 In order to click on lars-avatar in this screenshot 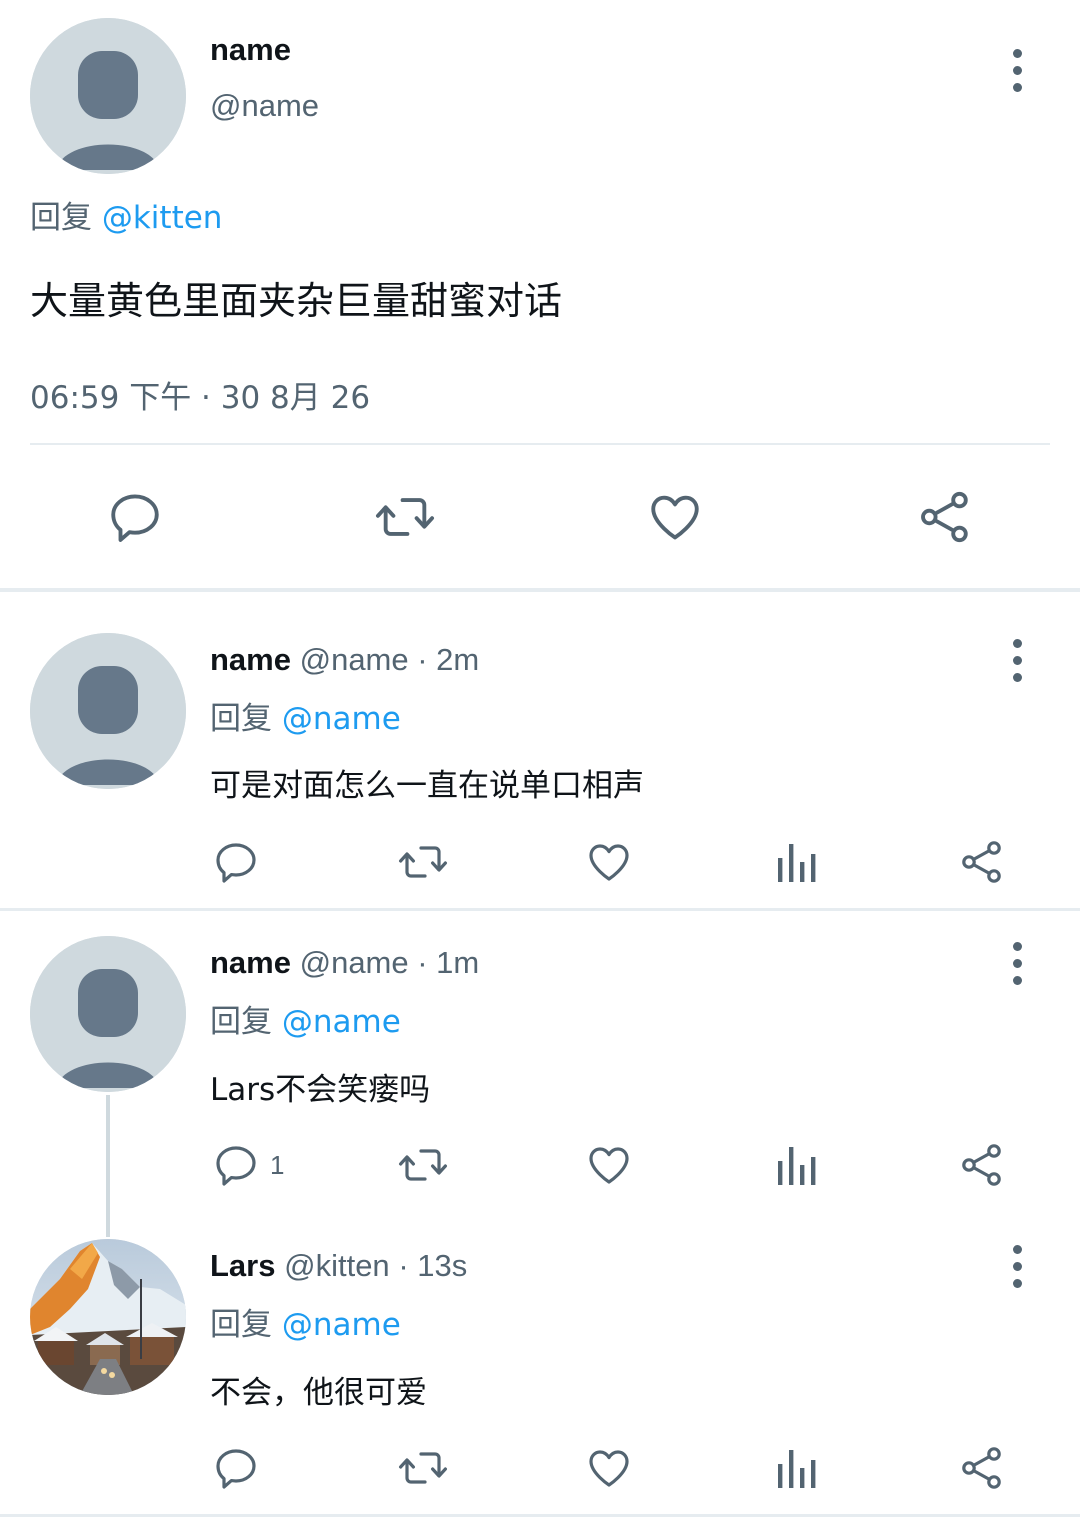, I will do `click(108, 1317)`.